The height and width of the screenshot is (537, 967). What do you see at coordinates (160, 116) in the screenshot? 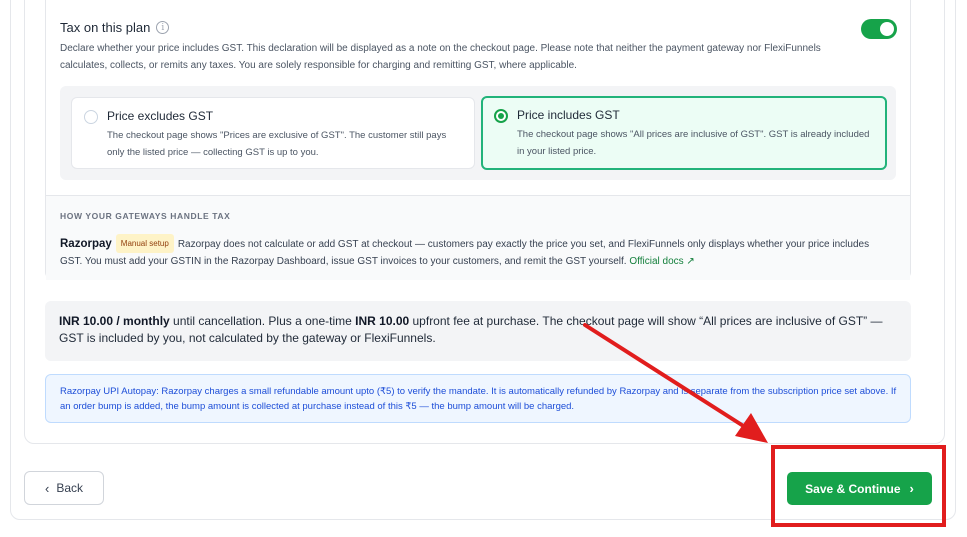
I see `option-title: Price excludes GST` at bounding box center [160, 116].